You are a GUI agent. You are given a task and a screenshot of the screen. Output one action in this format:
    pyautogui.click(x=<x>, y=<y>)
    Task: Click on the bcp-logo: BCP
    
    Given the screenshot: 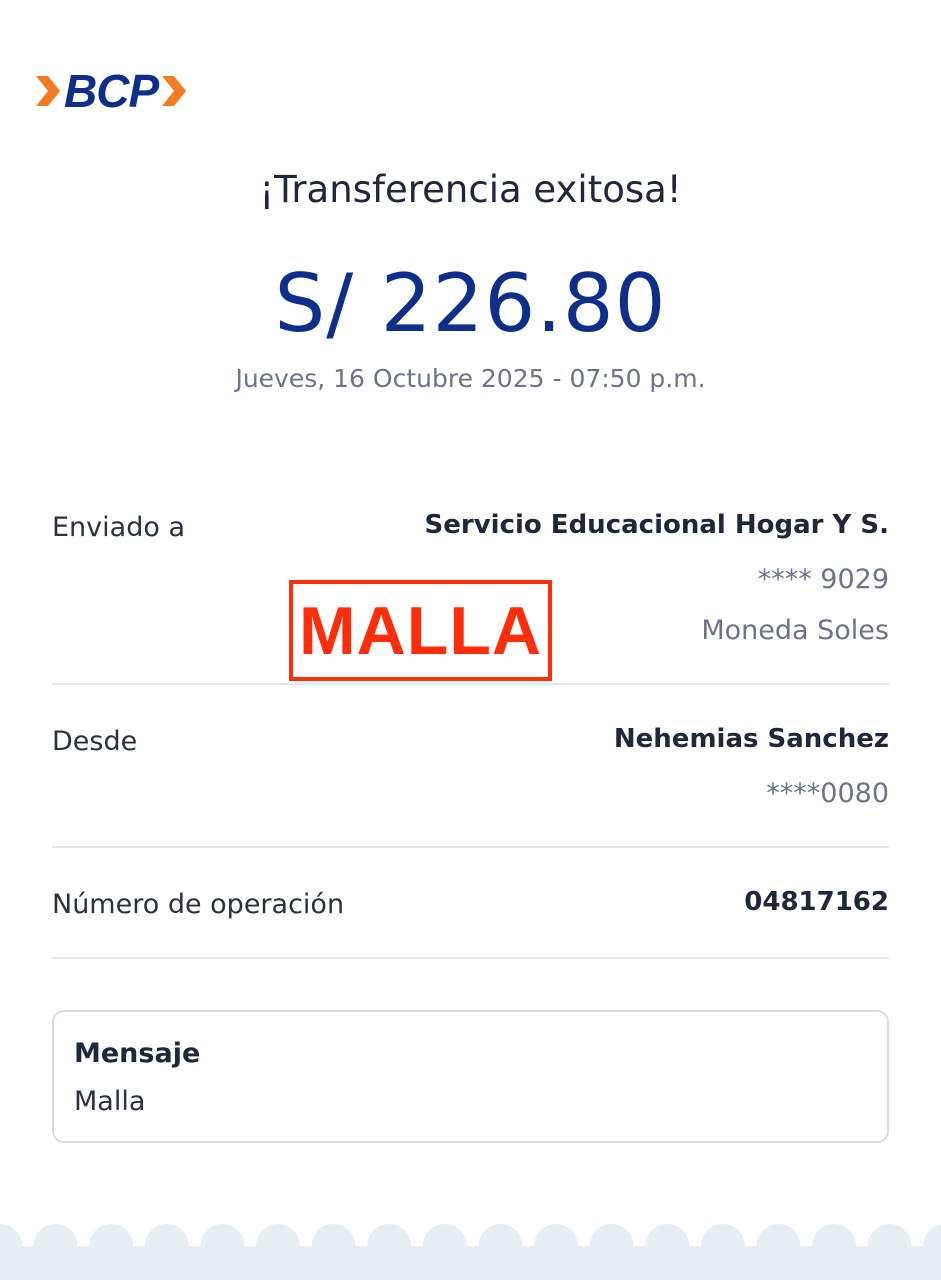 What is the action you would take?
    pyautogui.click(x=111, y=91)
    